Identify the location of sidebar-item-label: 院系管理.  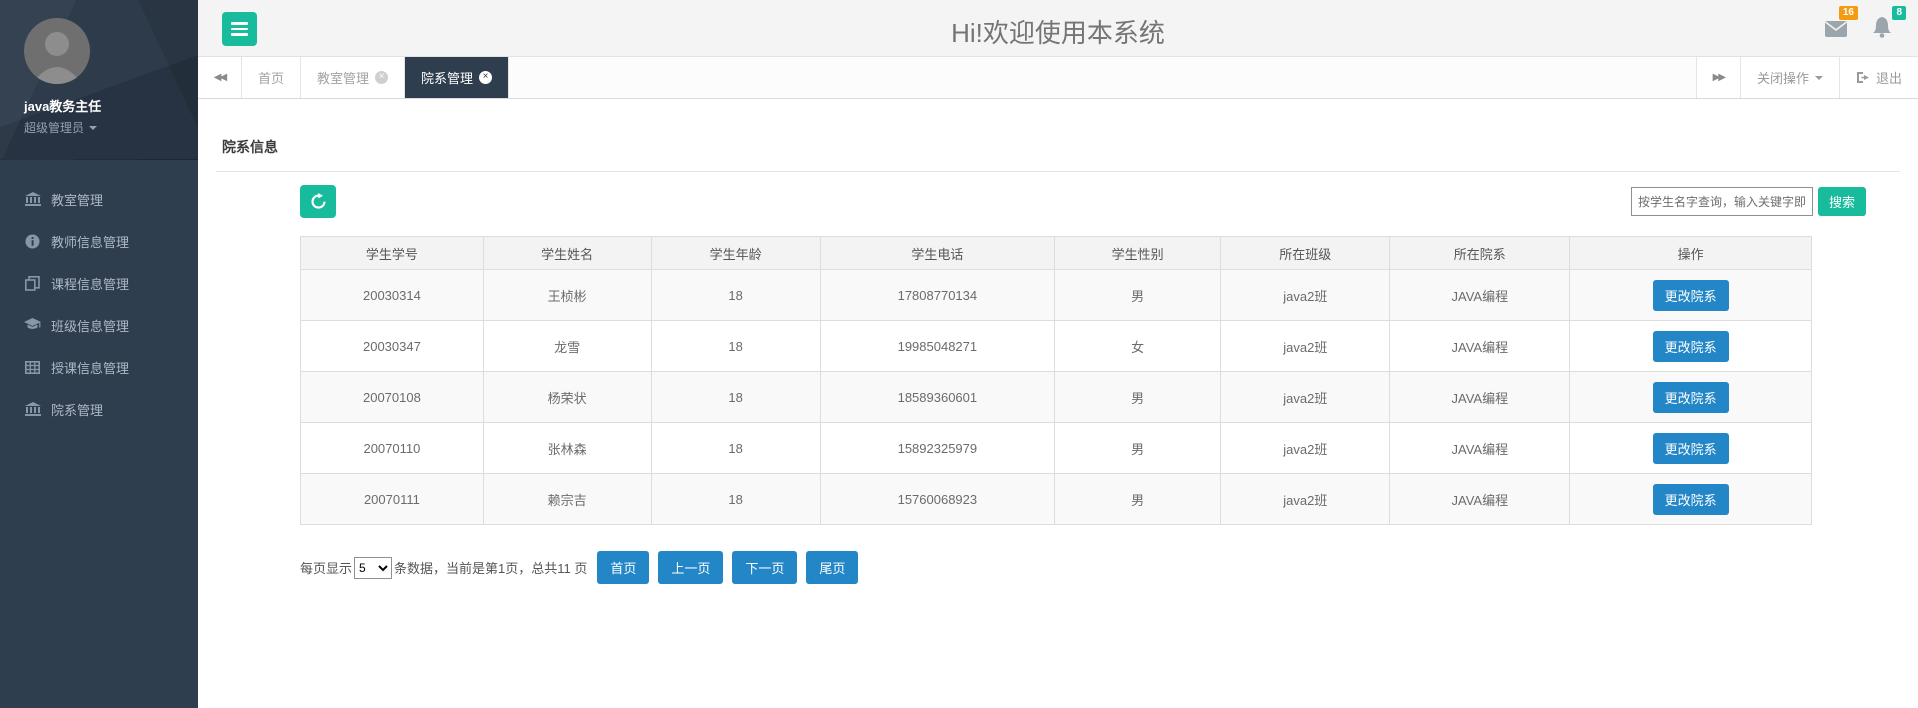
(77, 410).